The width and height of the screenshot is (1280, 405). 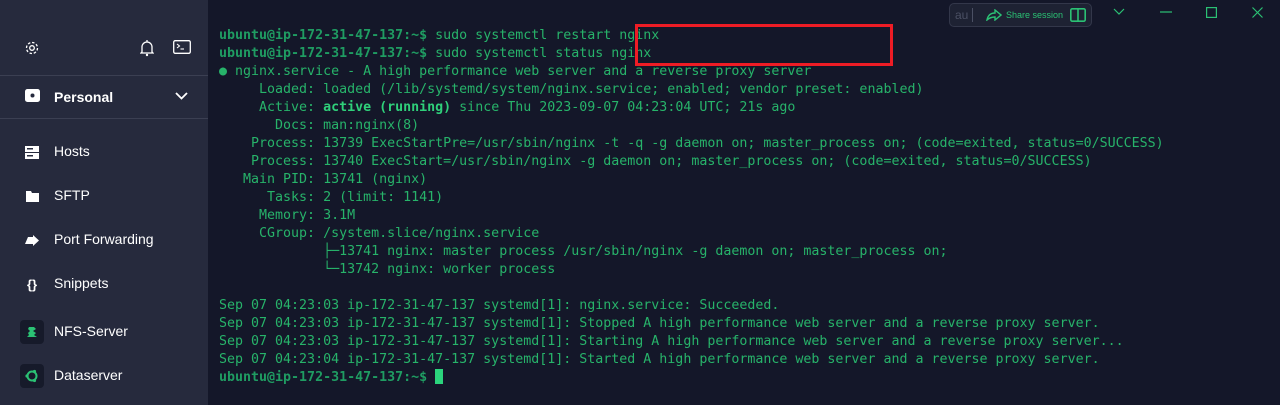 I want to click on active-state: active (running), so click(x=387, y=107).